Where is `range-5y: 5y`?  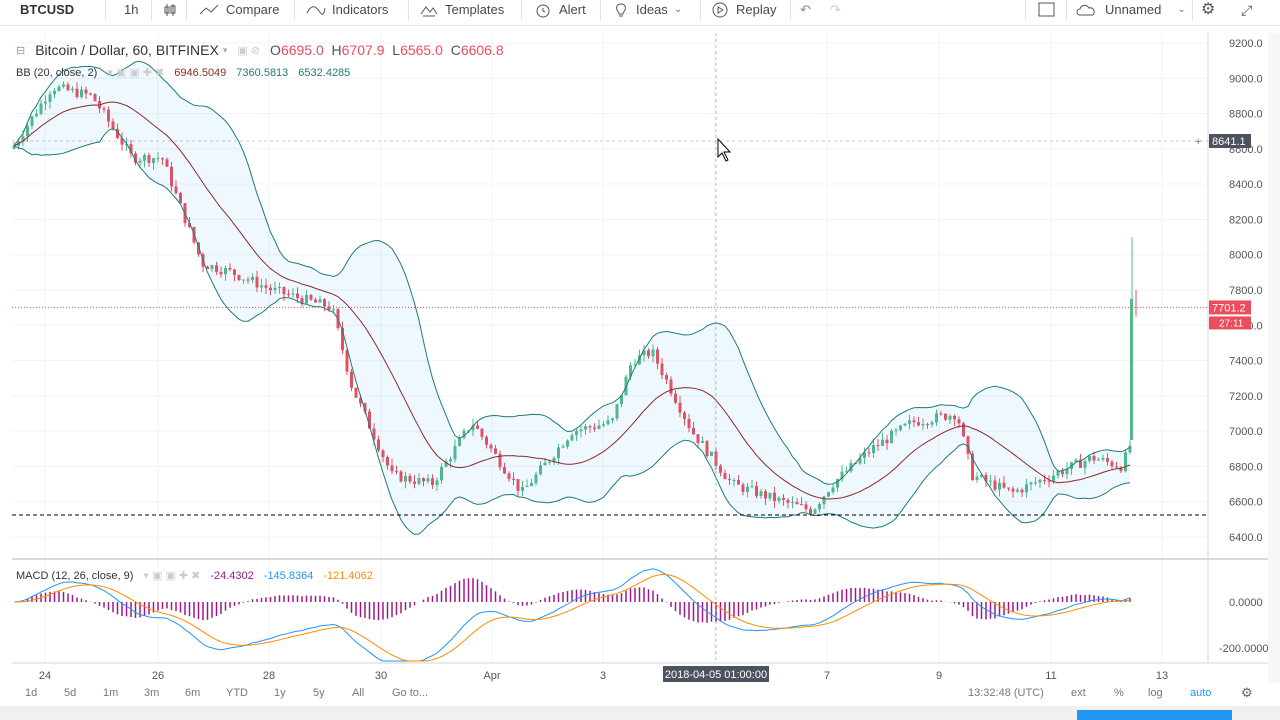 range-5y: 5y is located at coordinates (319, 693).